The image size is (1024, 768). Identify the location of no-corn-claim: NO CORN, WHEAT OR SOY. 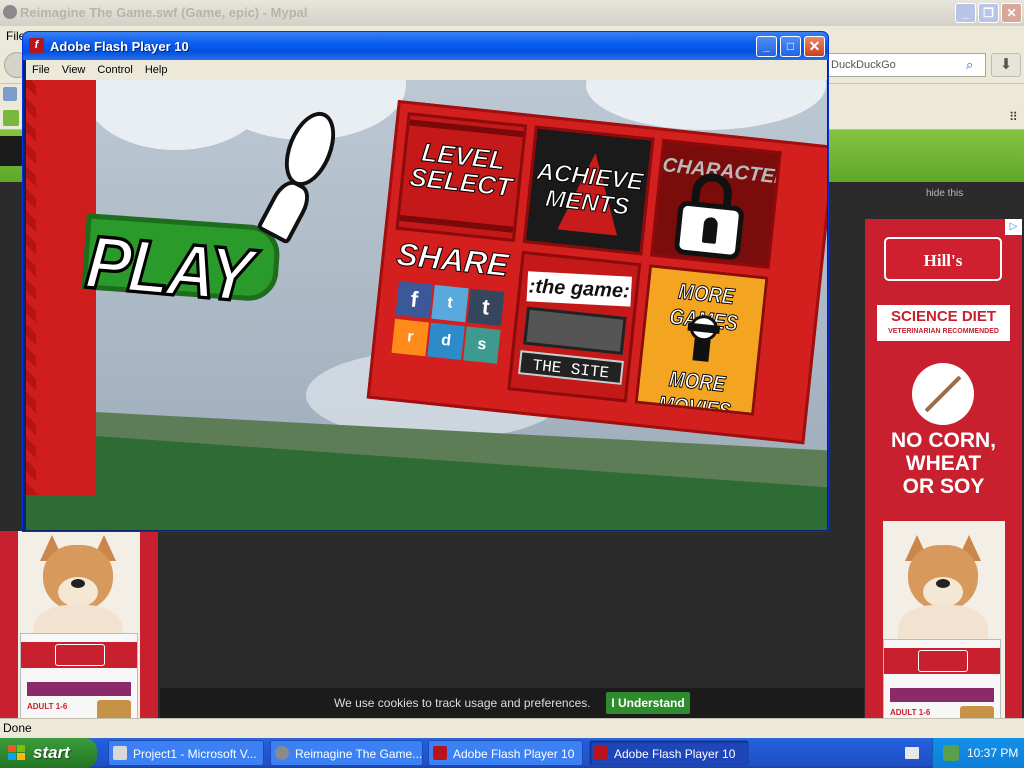
(943, 463).